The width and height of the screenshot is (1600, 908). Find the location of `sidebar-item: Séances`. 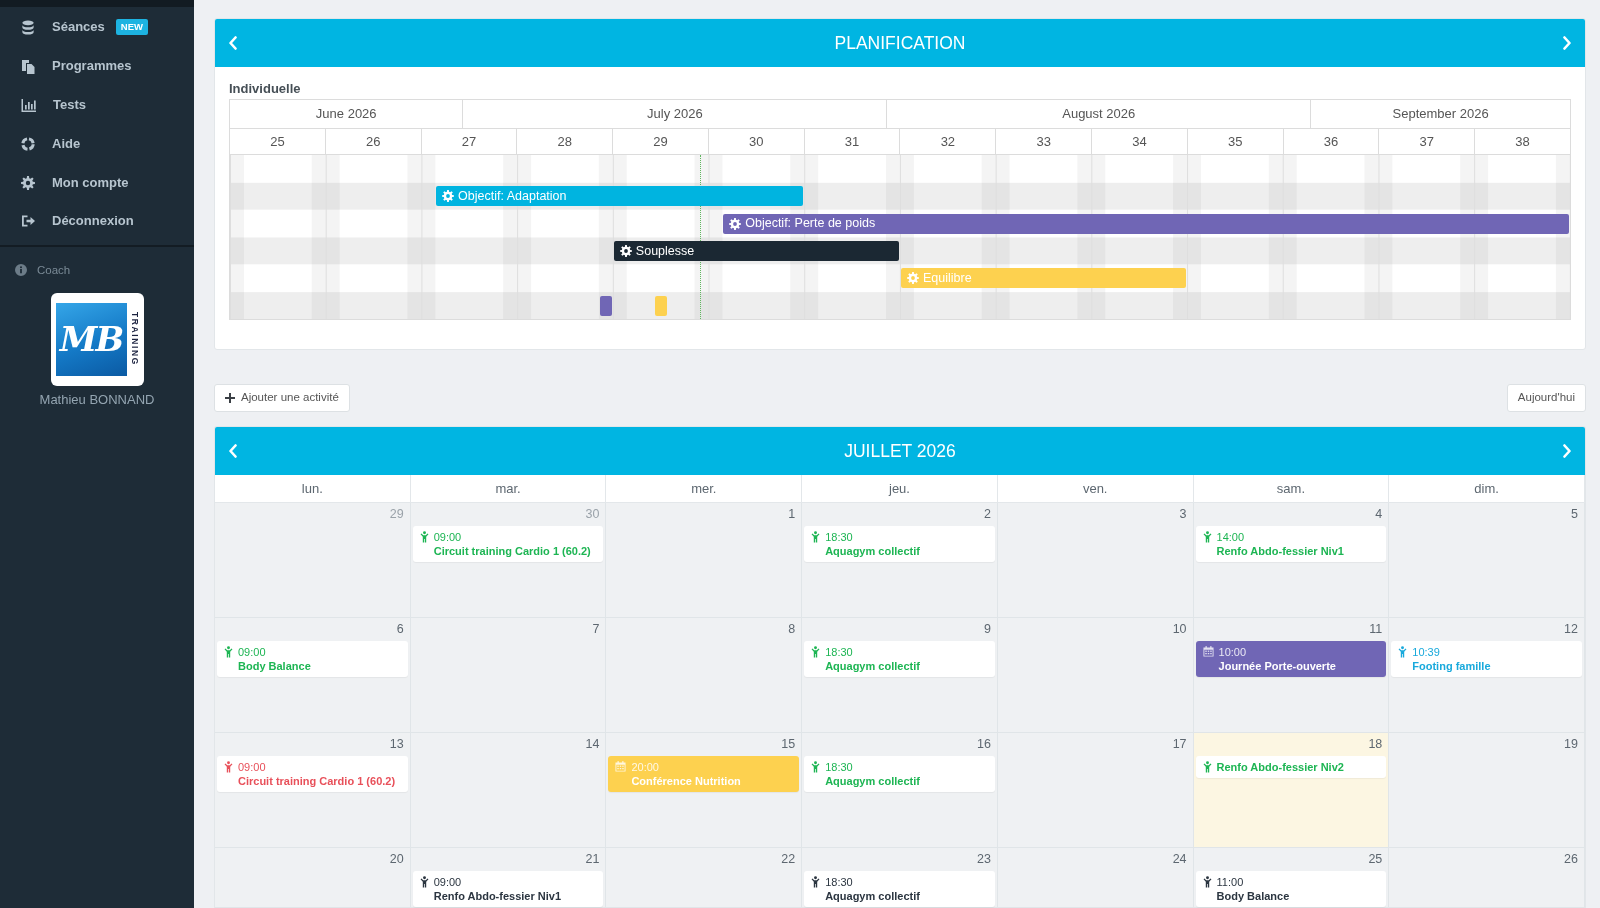

sidebar-item: Séances is located at coordinates (52, 27).